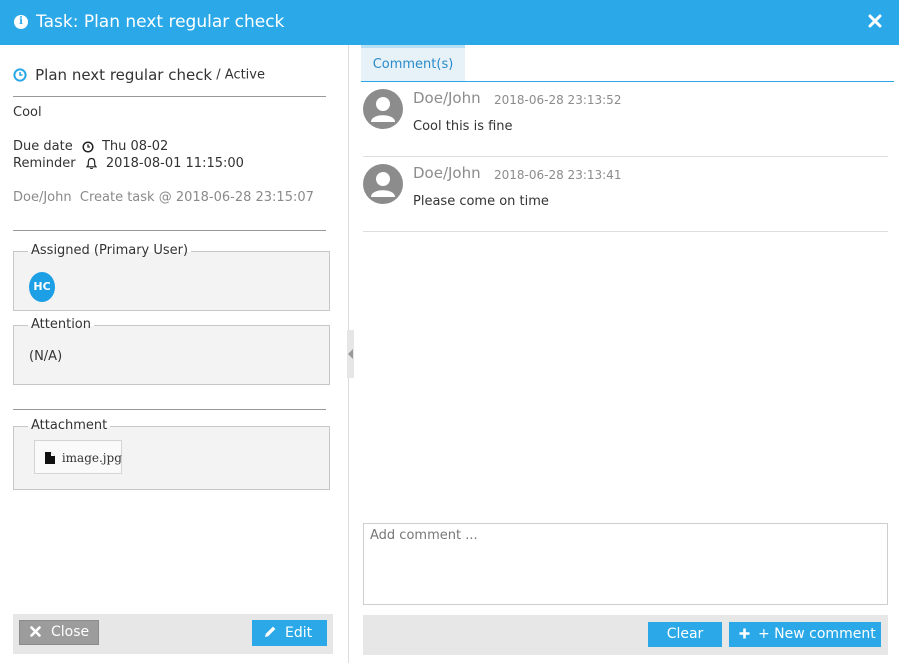 The width and height of the screenshot is (899, 663). What do you see at coordinates (240, 75) in the screenshot?
I see `task-status: / Active` at bounding box center [240, 75].